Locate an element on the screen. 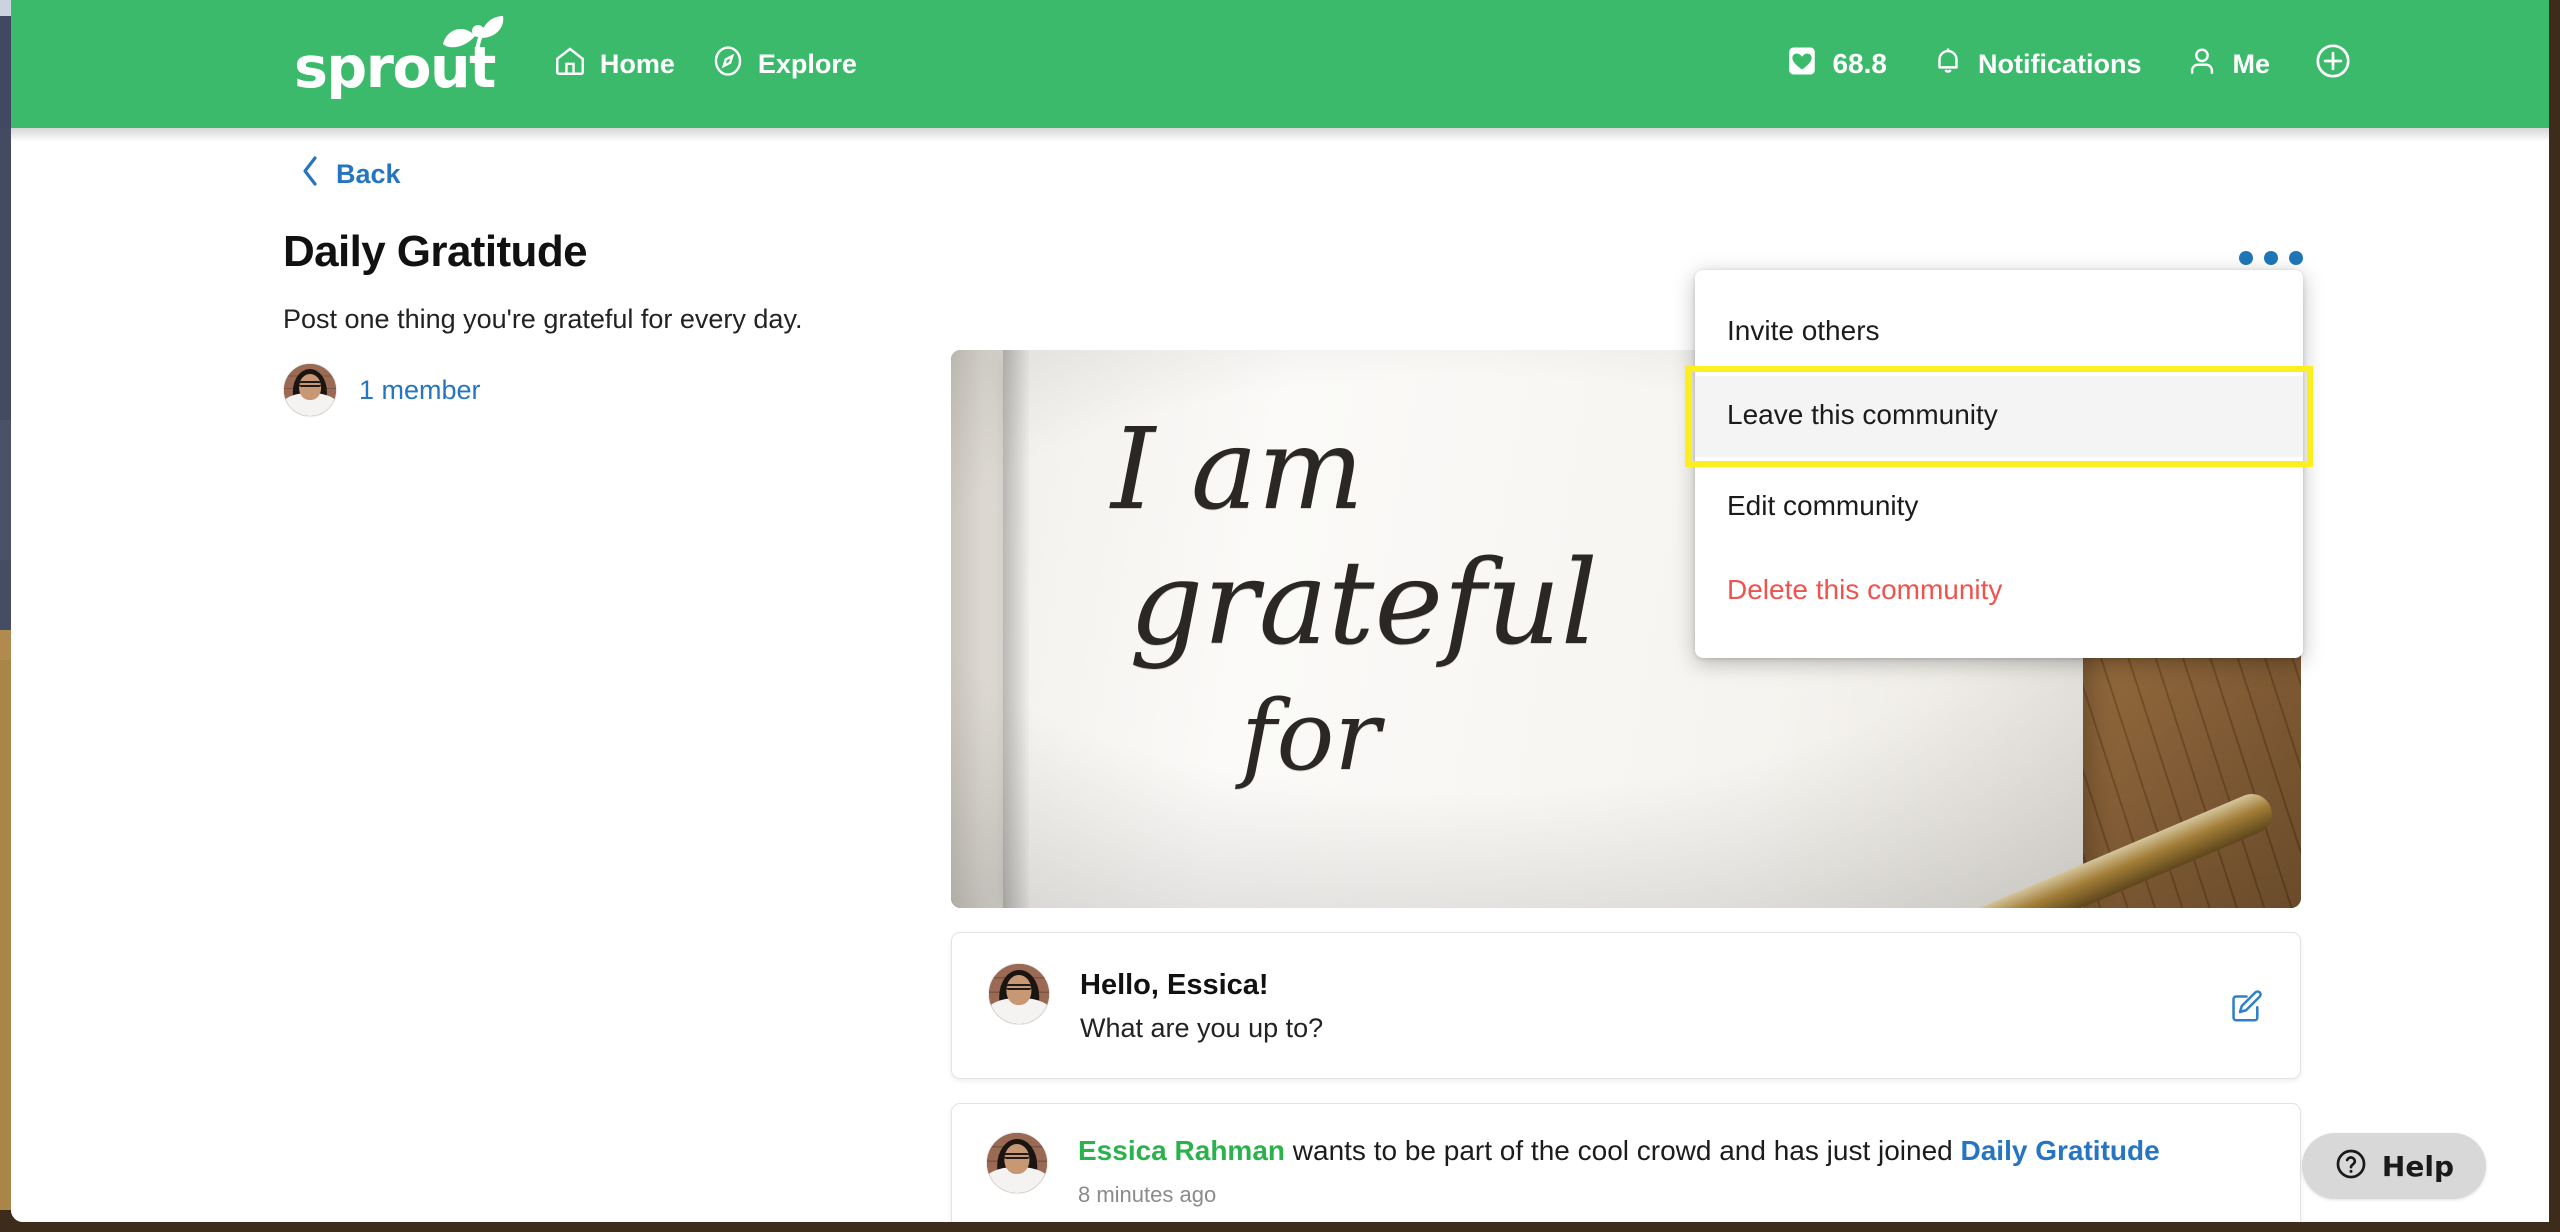 Image resolution: width=2560 pixels, height=1232 pixels. points-balance: 68.8 is located at coordinates (1836, 64).